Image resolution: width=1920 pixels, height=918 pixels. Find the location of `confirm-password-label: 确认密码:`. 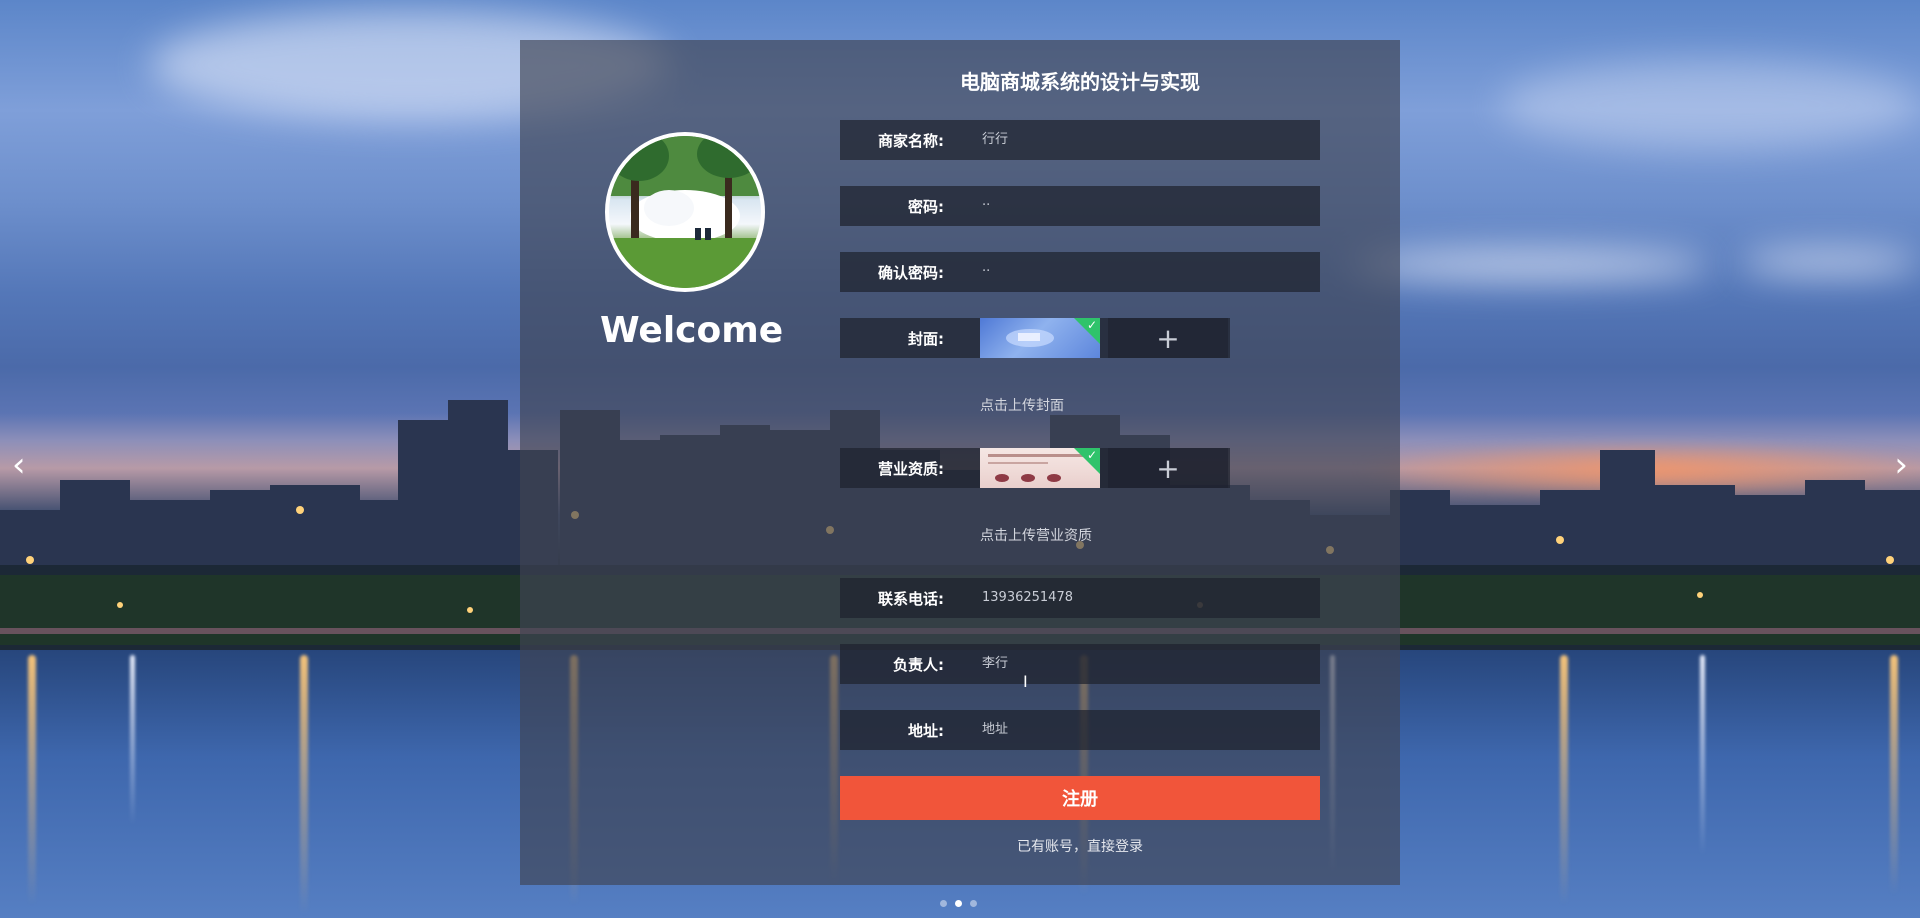

confirm-password-label: 确认密码: is located at coordinates (911, 272).